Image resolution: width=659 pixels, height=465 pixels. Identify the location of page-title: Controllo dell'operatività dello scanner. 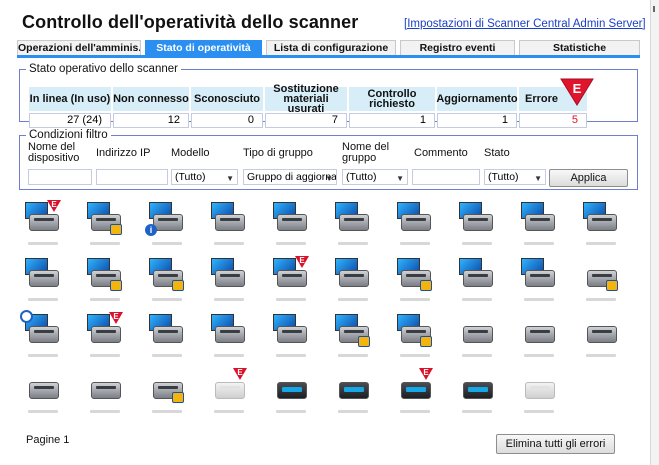
(190, 22).